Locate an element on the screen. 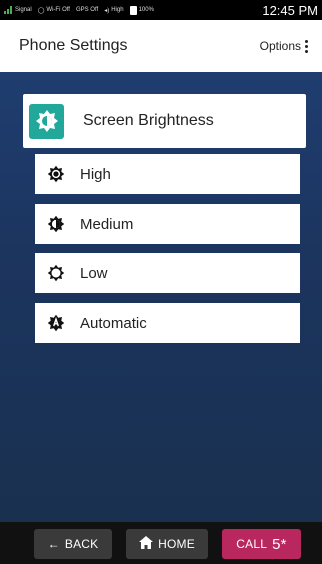 The image size is (322, 564). call-button: CALL 5* is located at coordinates (261, 544).